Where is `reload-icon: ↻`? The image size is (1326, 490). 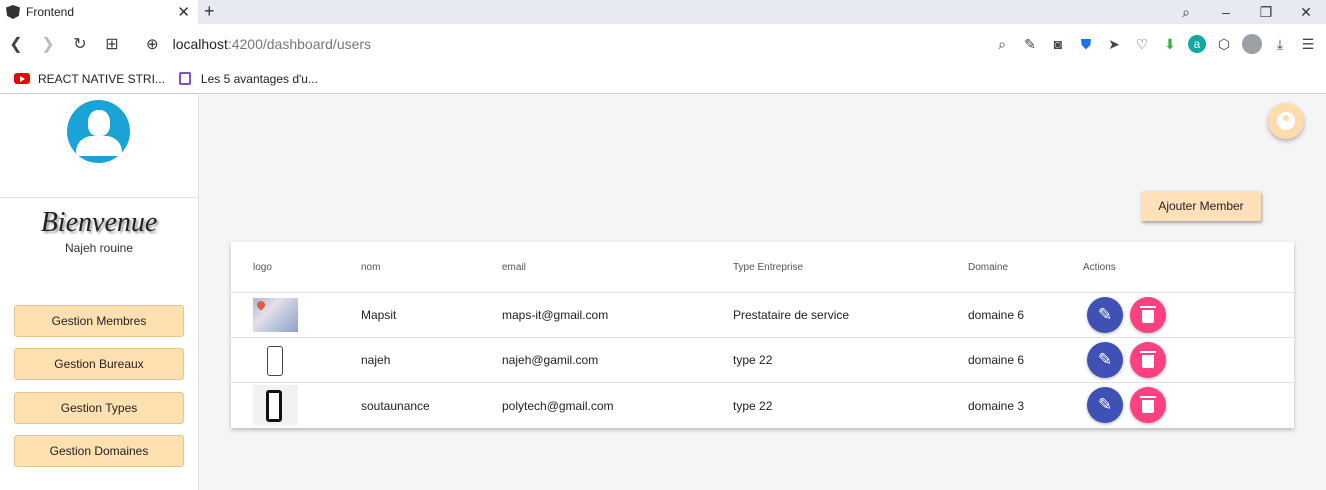
reload-icon: ↻ is located at coordinates (80, 44).